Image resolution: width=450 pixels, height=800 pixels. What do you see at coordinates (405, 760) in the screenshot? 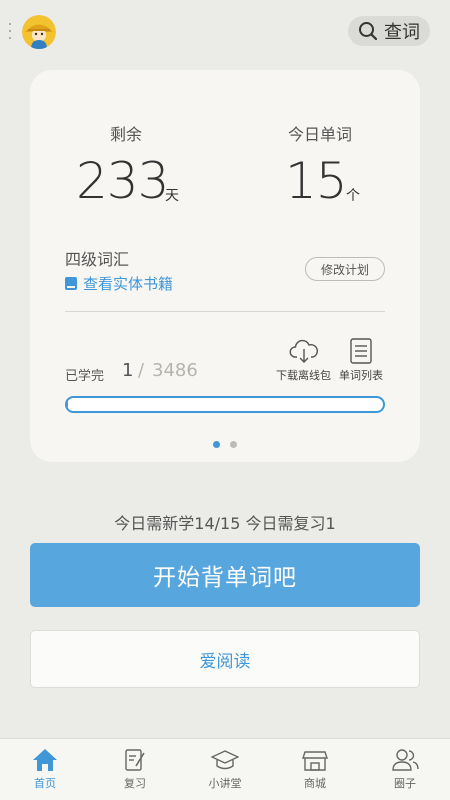
I see `people-icon` at bounding box center [405, 760].